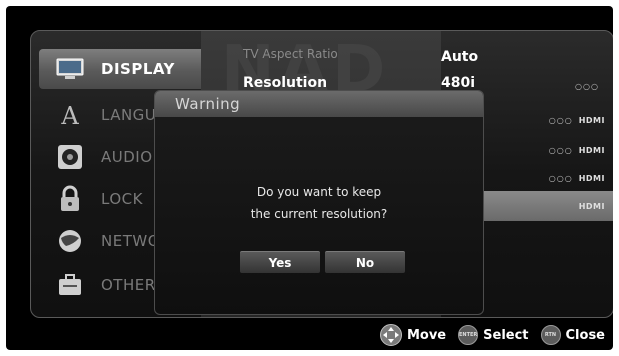  Describe the element at coordinates (70, 241) in the screenshot. I see `network-icon` at that location.